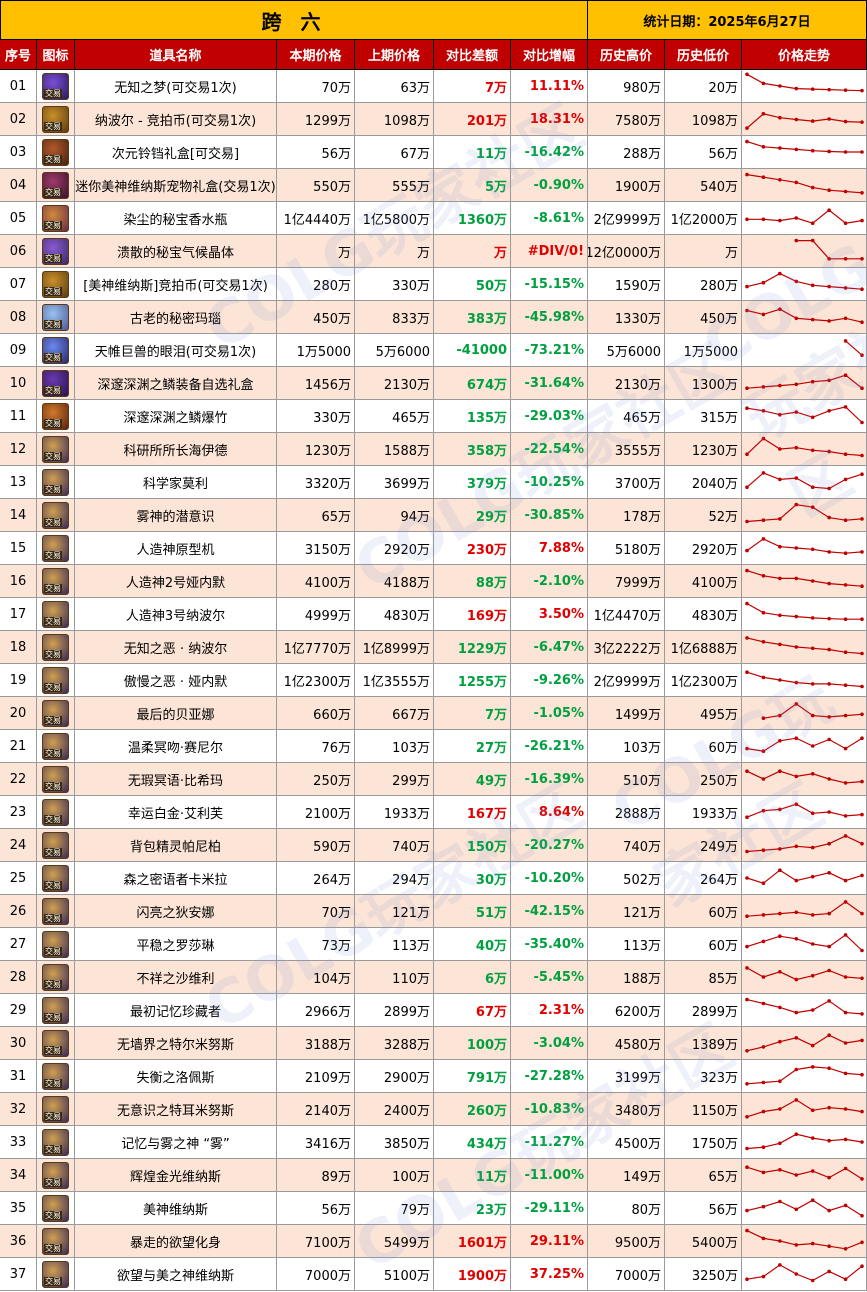 Image resolution: width=867 pixels, height=1292 pixels. Describe the element at coordinates (316, 1142) in the screenshot. I see `current-price: 3416万` at that location.